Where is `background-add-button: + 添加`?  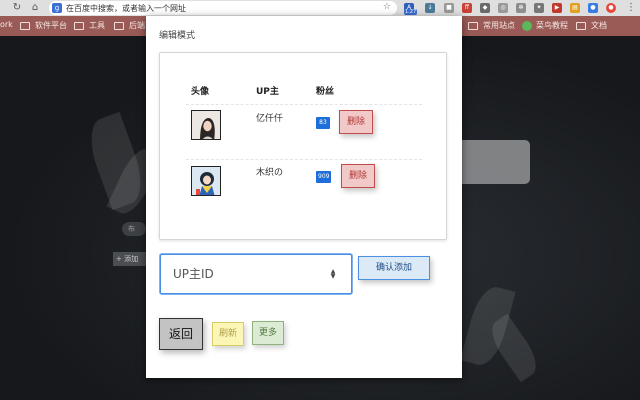
background-add-button: + 添加 is located at coordinates (130, 259).